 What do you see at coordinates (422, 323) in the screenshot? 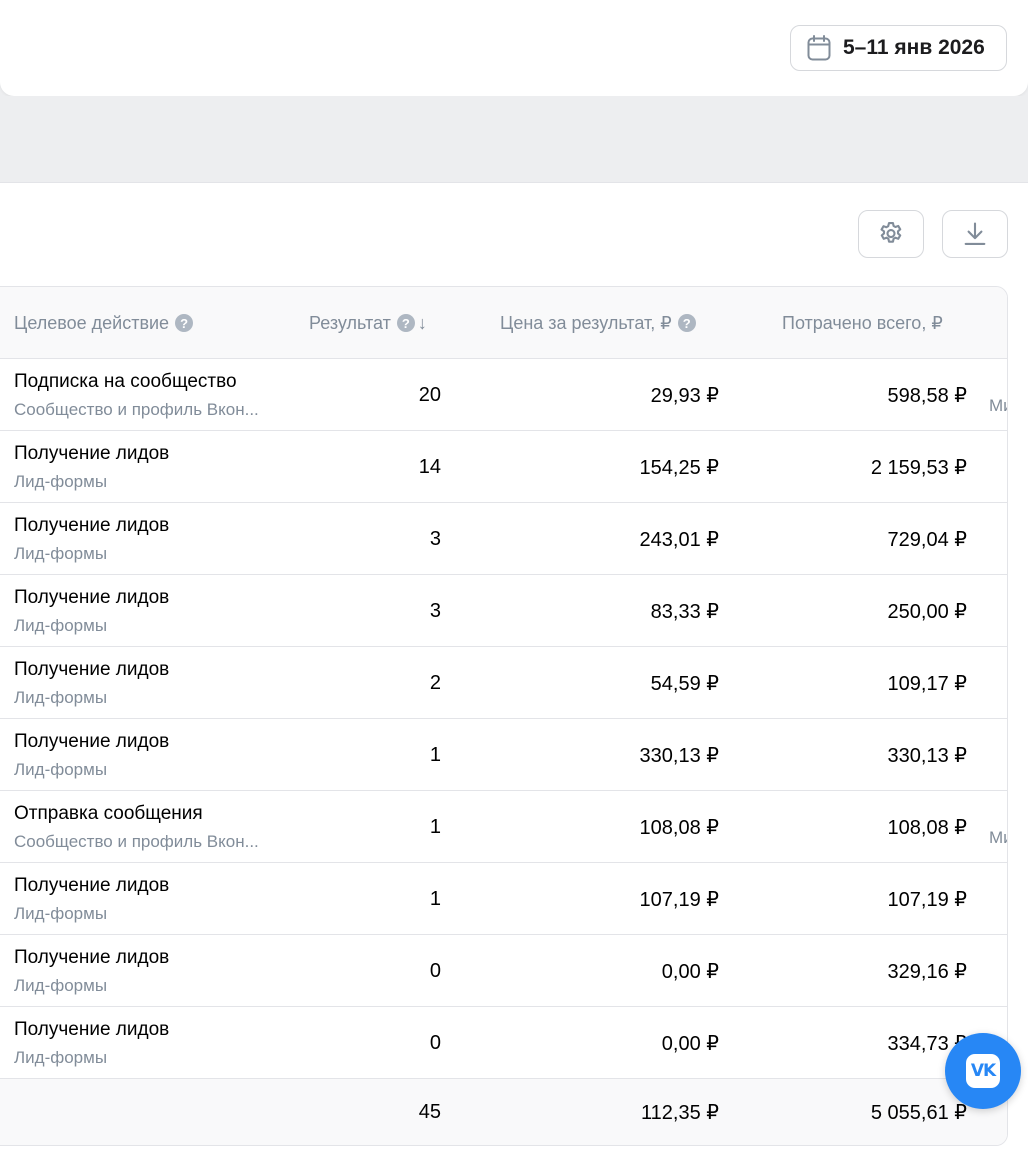
I see `sort-down-icon: ↓` at bounding box center [422, 323].